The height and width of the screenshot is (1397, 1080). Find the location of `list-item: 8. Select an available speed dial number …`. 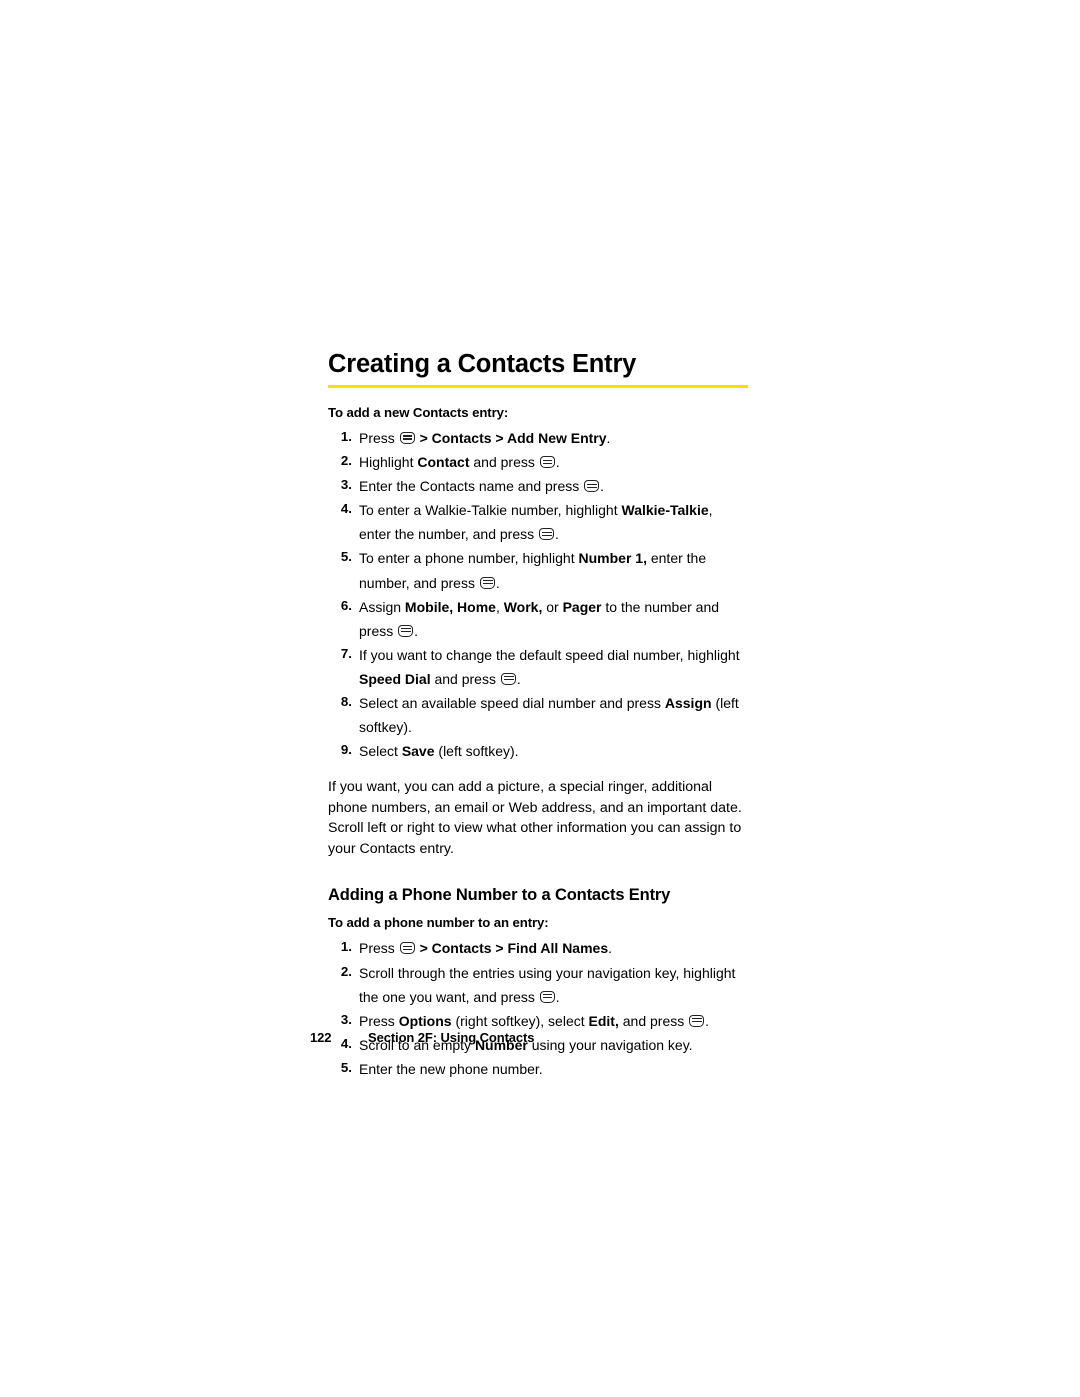

list-item: 8. Select an available speed dial number … is located at coordinates (538, 715).